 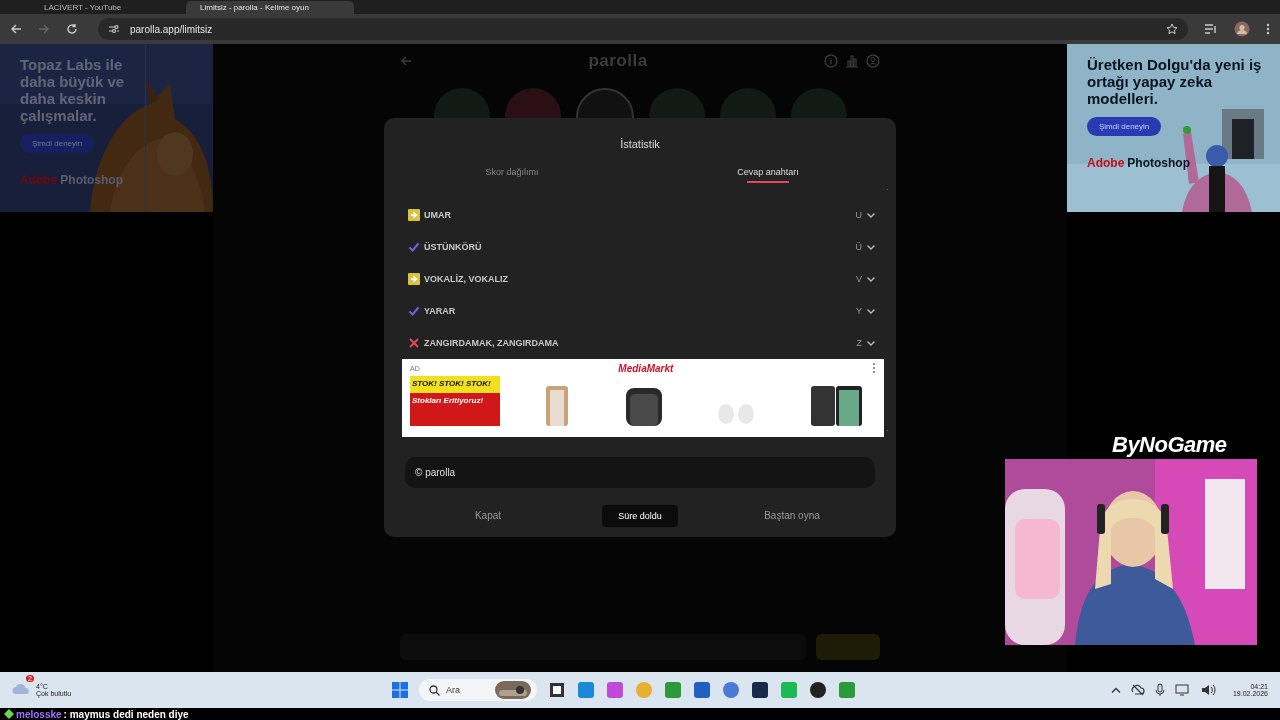 I want to click on answer-row: ZANGIRDAMAK, ZANGIRDAMA Z, so click(x=643, y=343).